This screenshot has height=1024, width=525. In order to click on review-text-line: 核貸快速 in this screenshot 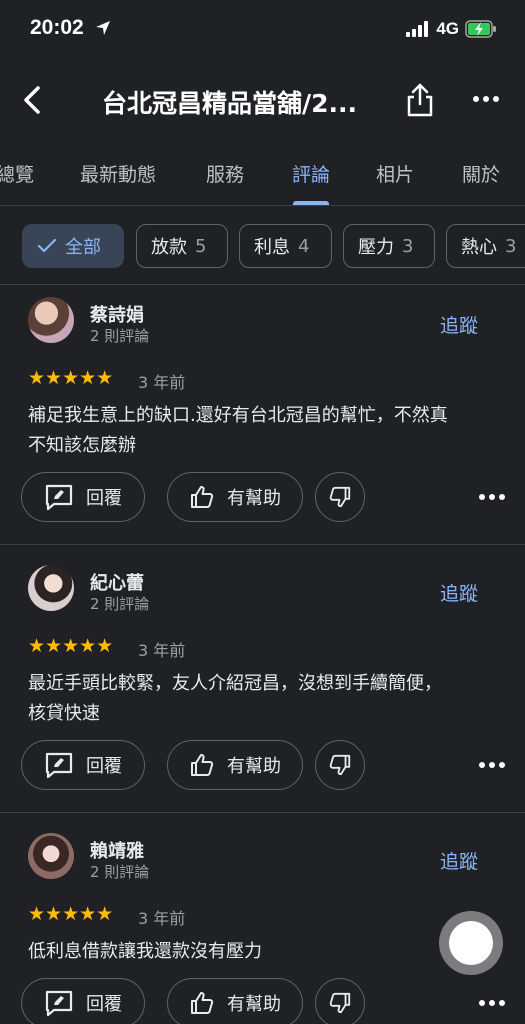, I will do `click(64, 713)`.